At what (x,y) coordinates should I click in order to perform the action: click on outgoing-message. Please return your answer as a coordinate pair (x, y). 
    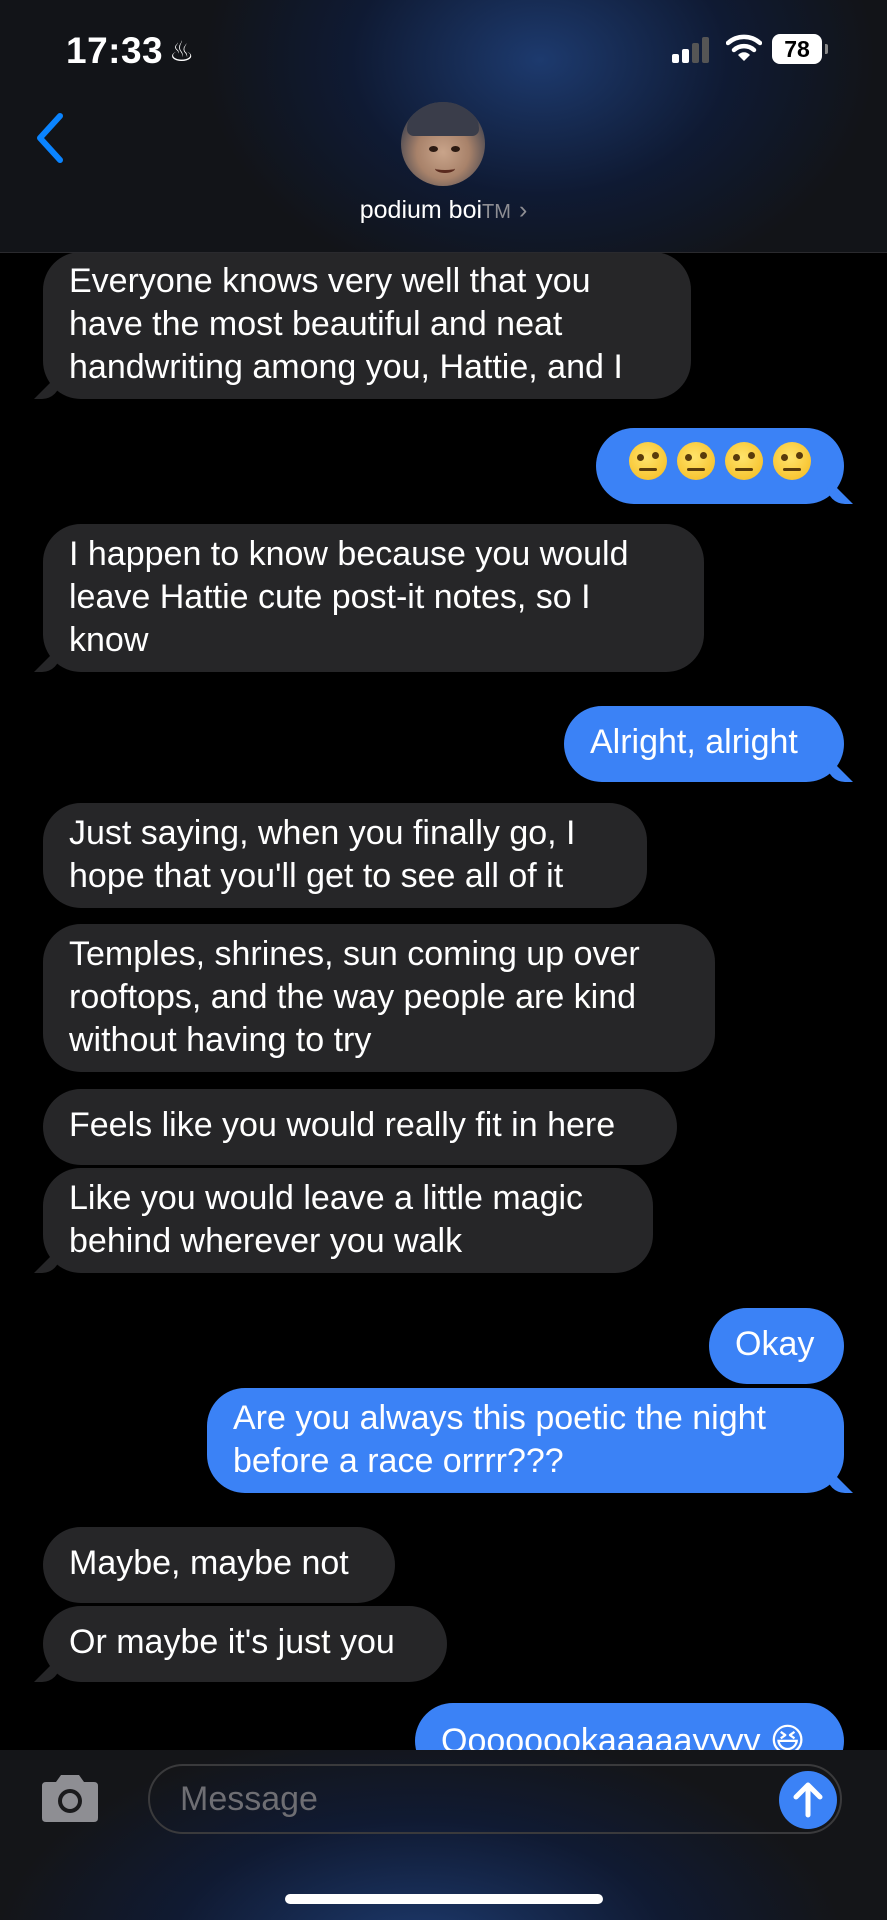
    Looking at the image, I should click on (720, 466).